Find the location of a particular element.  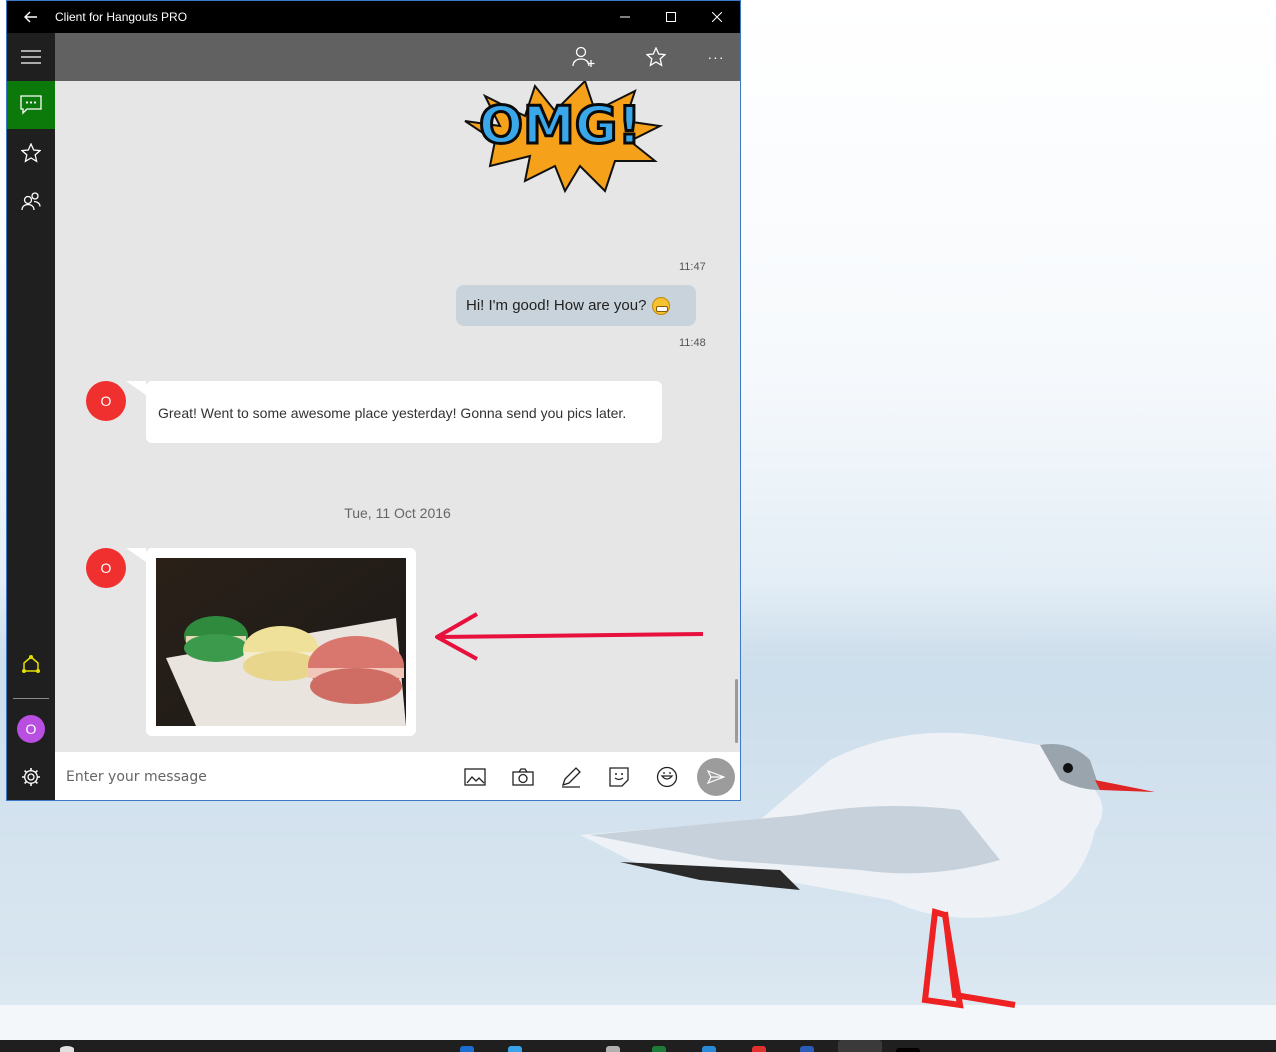

outgoing-message: Hi! I'm good! How are you? is located at coordinates (576, 305).